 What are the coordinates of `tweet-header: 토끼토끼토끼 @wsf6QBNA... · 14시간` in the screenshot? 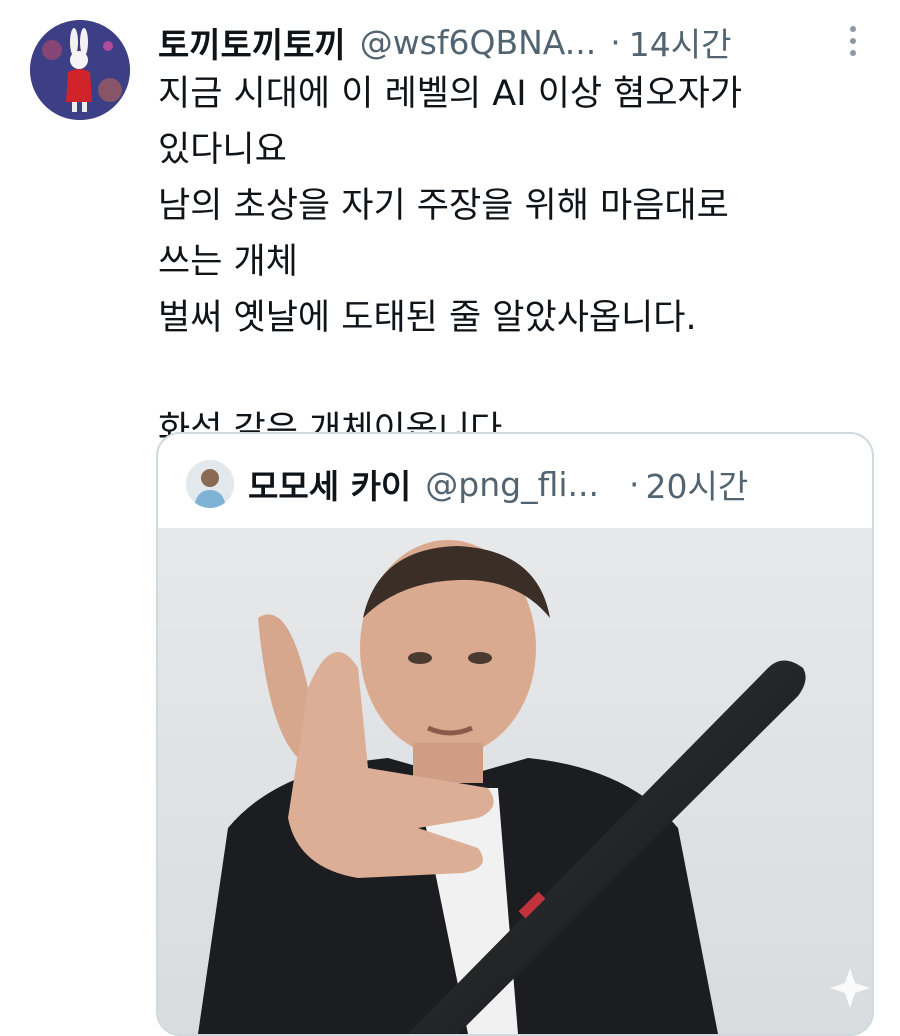 It's located at (518, 42).